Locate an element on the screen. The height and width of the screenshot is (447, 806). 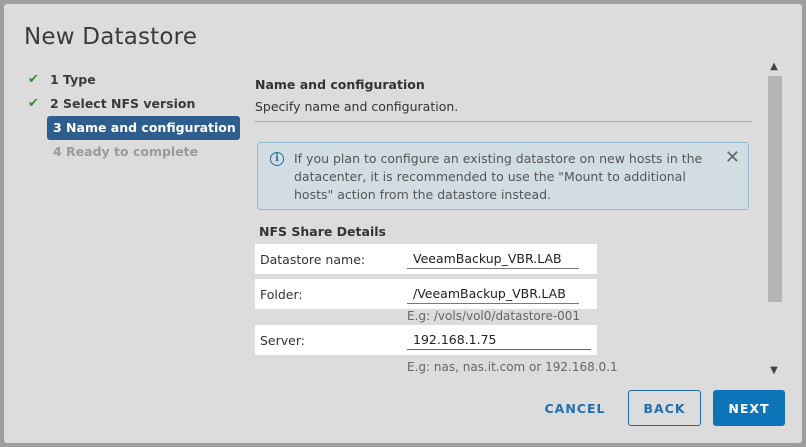
step-name-and-configuration: 3 Name and configuration is located at coordinates (143, 128).